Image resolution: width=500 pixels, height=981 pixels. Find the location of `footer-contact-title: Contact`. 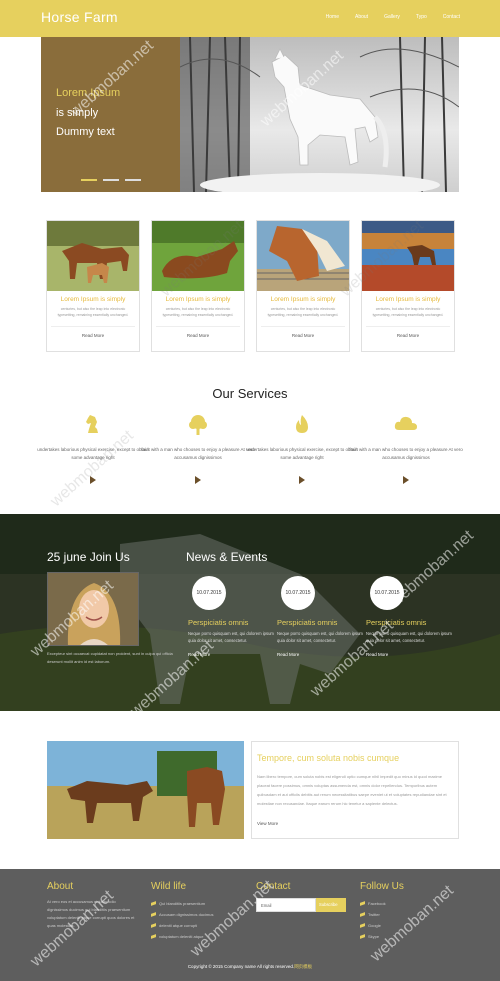

footer-contact-title: Contact is located at coordinates (273, 886).